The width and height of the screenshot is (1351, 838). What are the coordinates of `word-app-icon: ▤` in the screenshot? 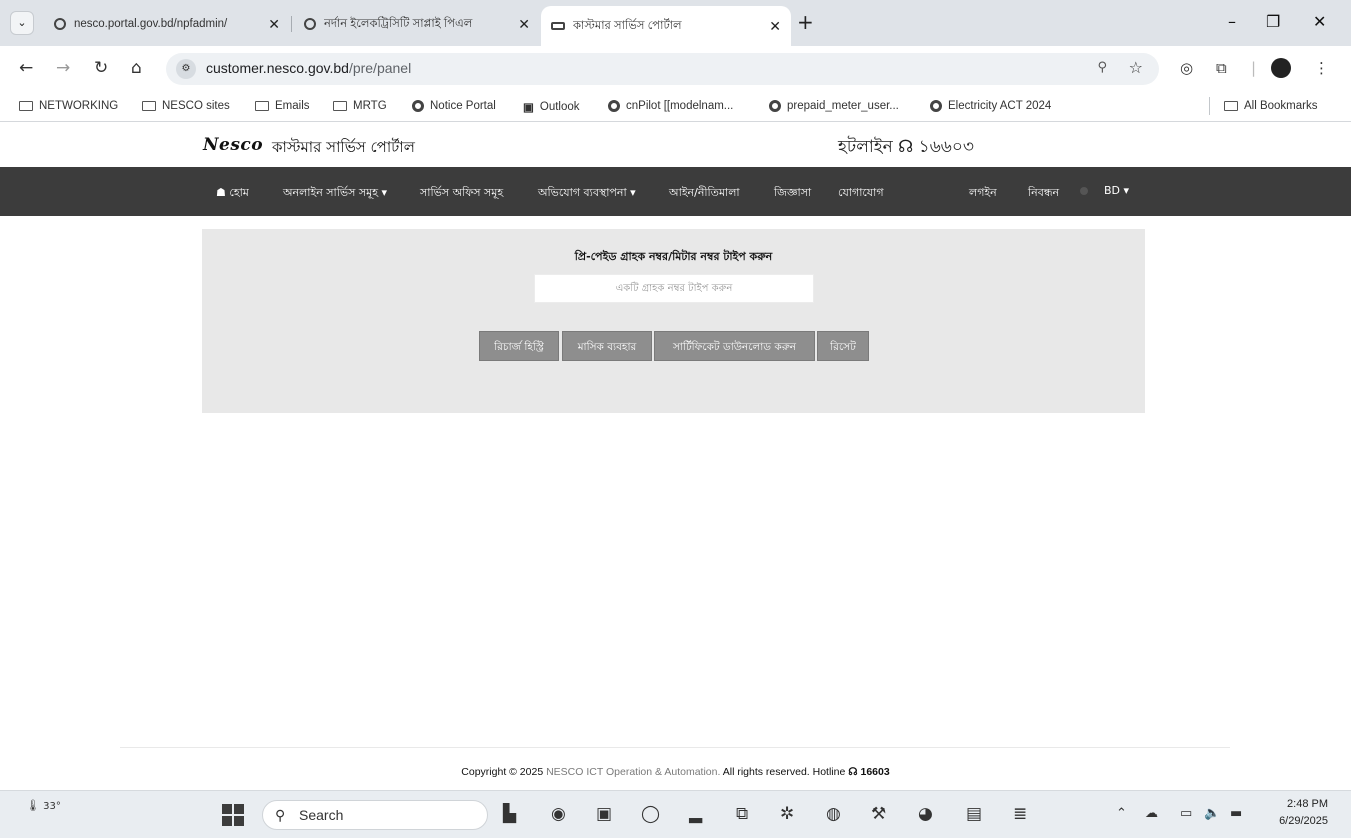 It's located at (974, 814).